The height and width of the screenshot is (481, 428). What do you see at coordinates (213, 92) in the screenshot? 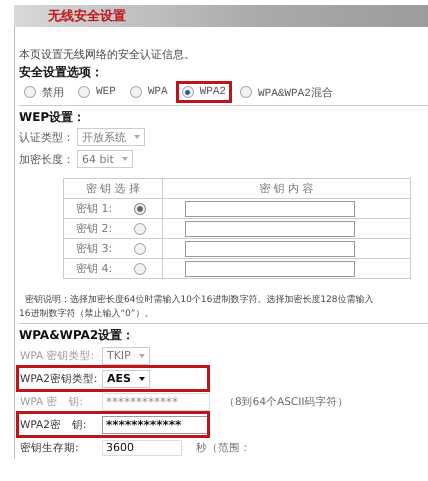
I see `option-label: WPA2` at bounding box center [213, 92].